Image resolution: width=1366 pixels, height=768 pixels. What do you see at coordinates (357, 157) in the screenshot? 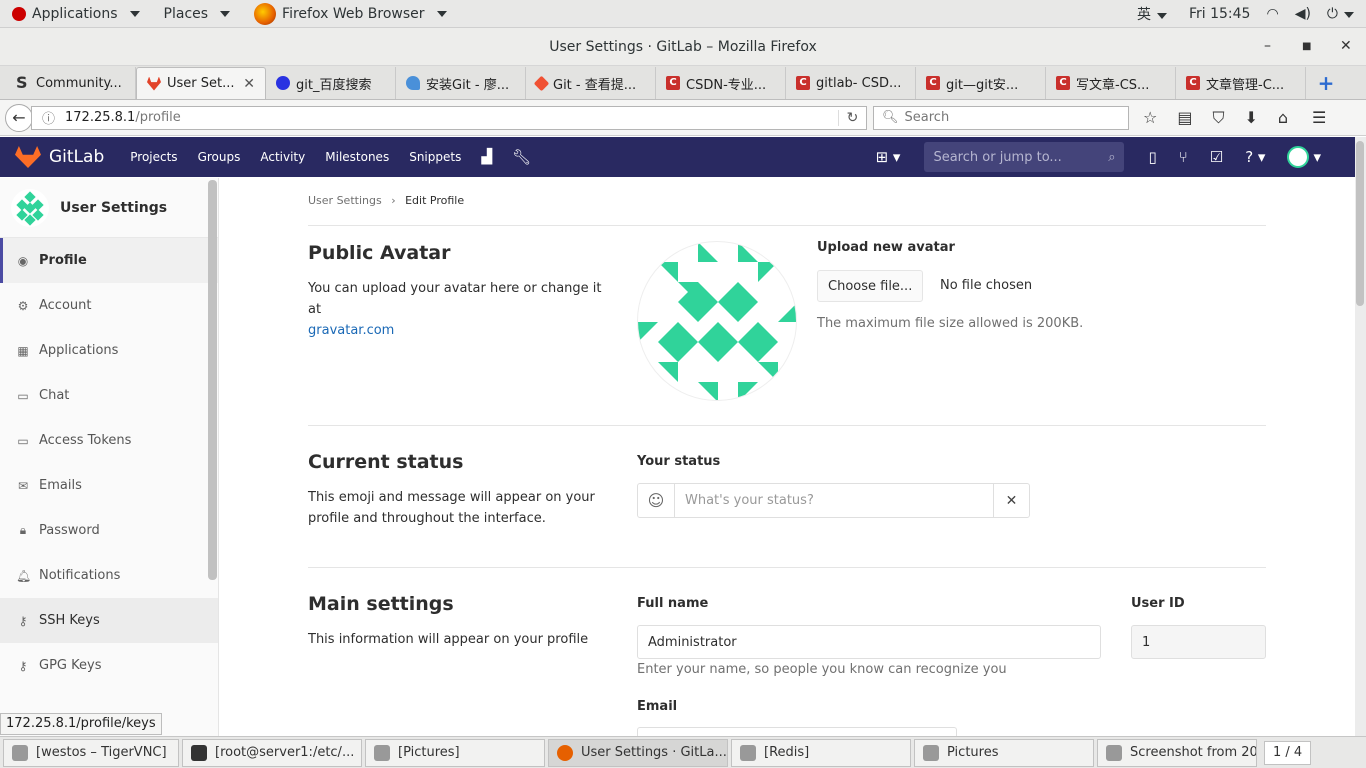
I see `nav-milestones: Milestones` at bounding box center [357, 157].